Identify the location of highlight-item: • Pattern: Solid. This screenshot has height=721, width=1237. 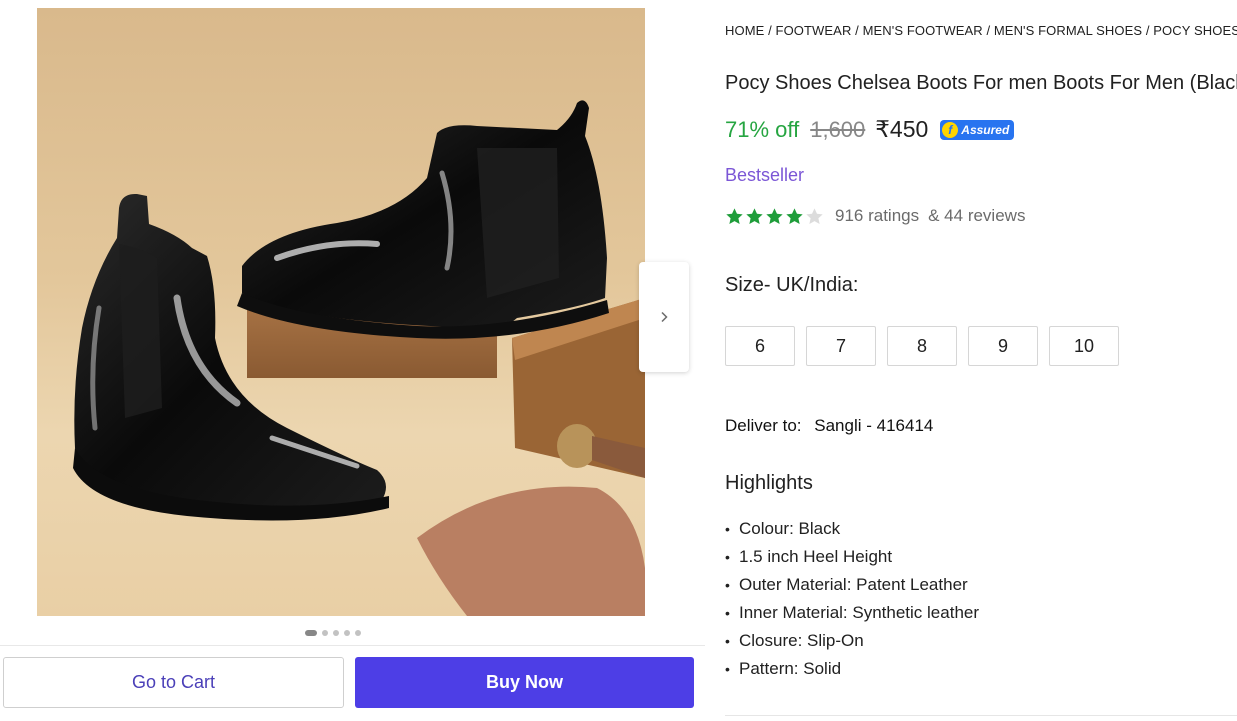
(852, 671).